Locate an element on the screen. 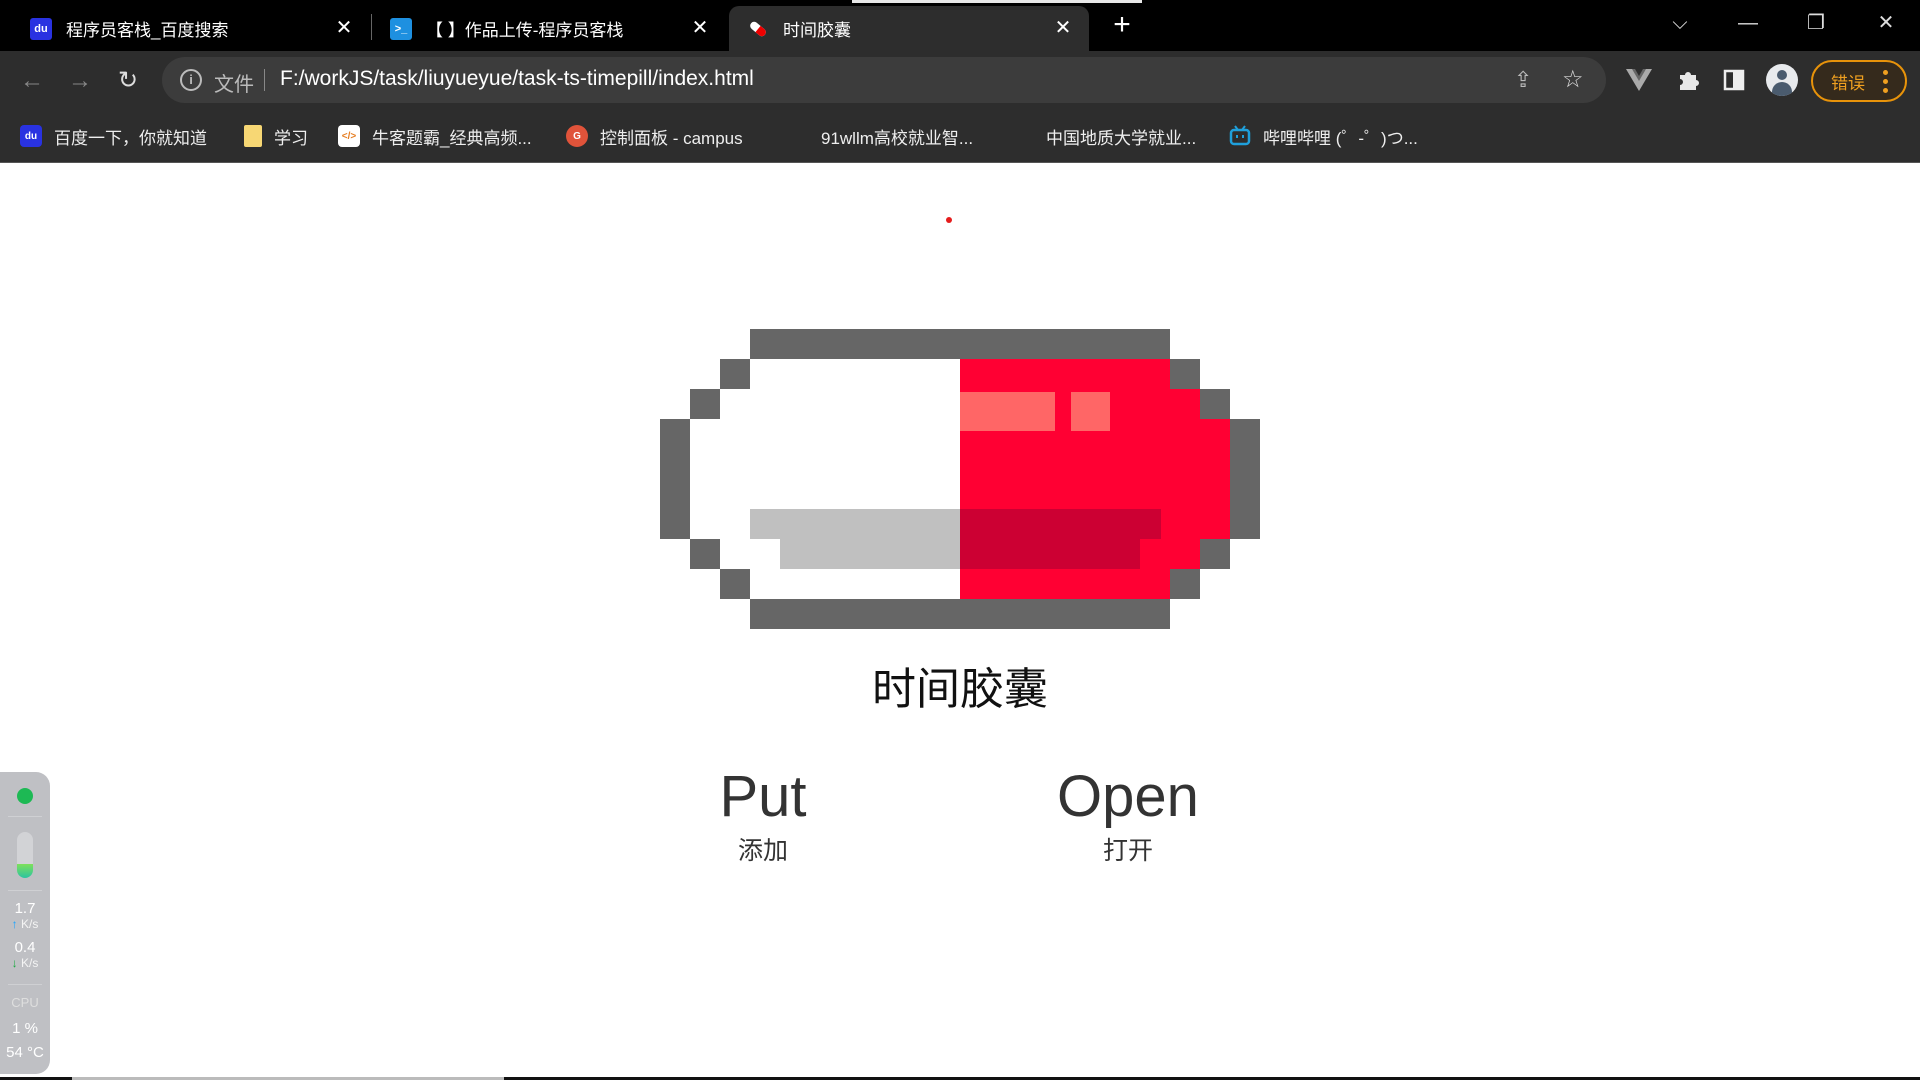 The image size is (1920, 1080). profile-avatar is located at coordinates (1782, 80).